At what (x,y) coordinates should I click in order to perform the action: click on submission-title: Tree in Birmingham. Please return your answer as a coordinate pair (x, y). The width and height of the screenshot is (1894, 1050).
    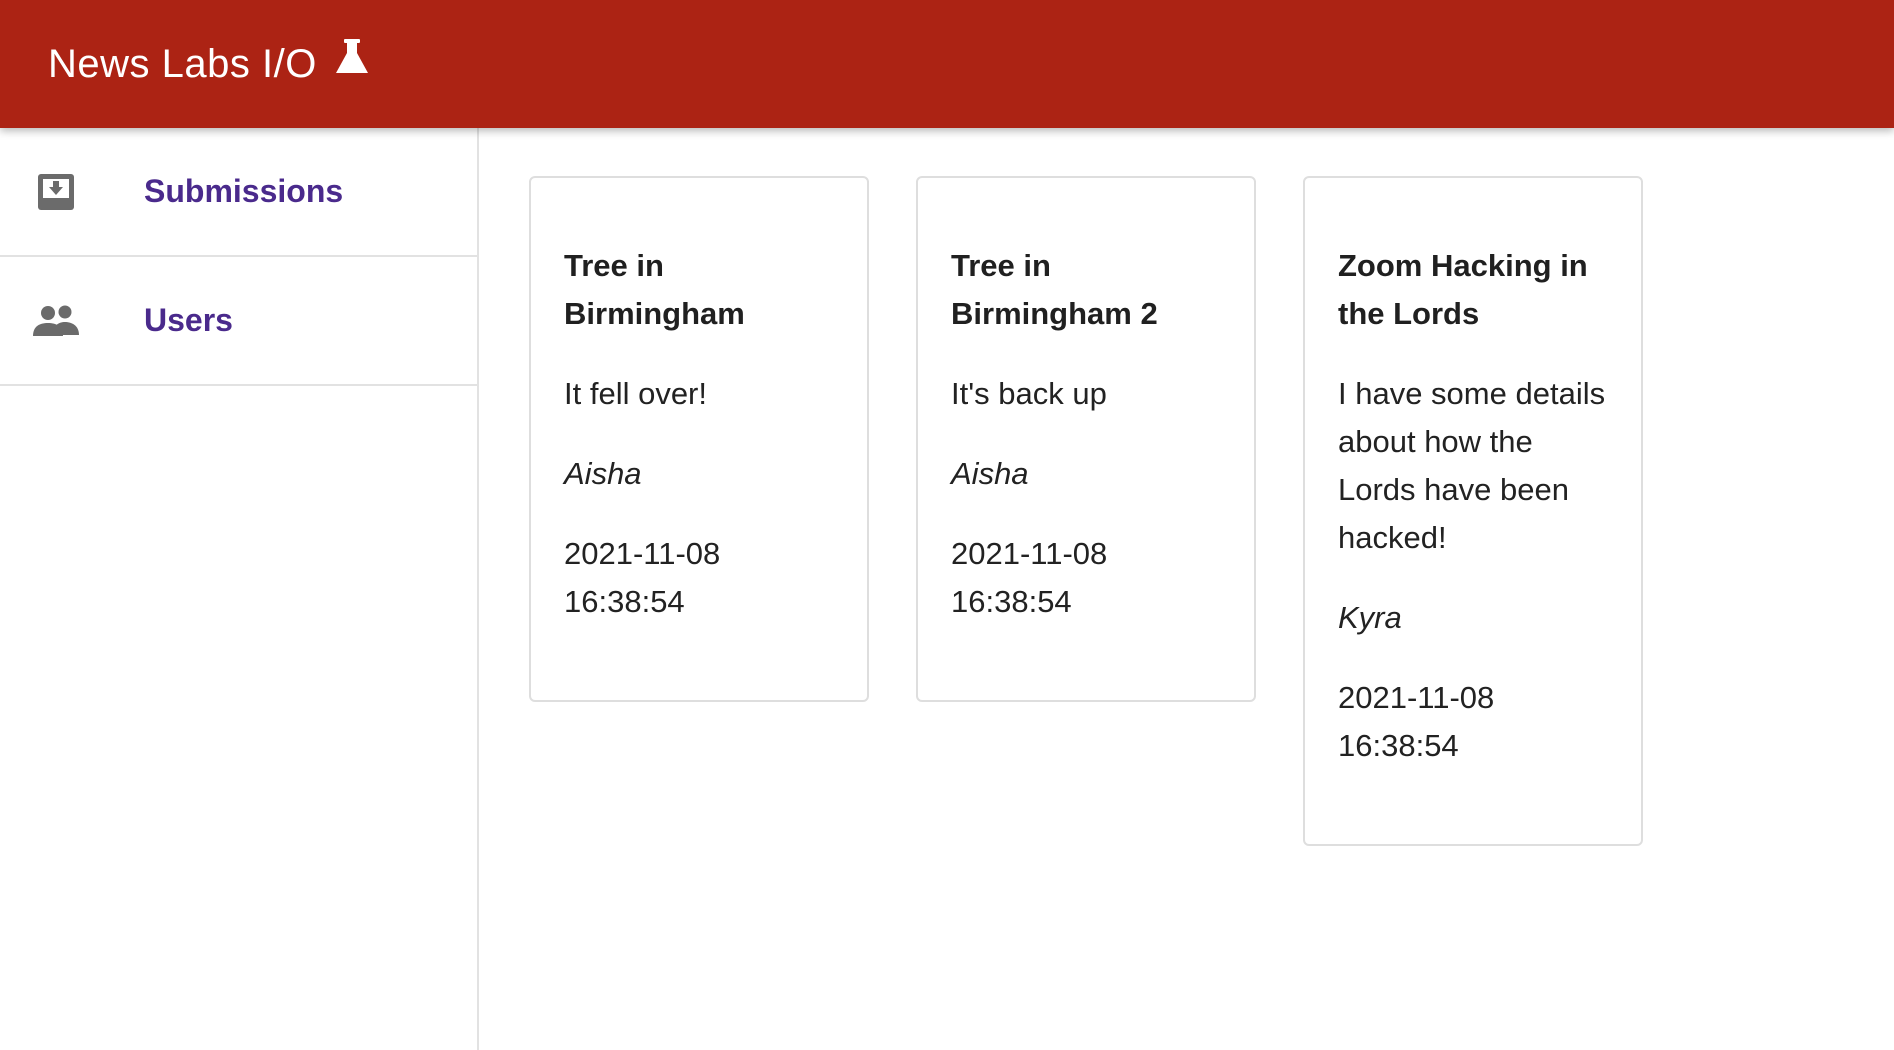
    Looking at the image, I should click on (654, 289).